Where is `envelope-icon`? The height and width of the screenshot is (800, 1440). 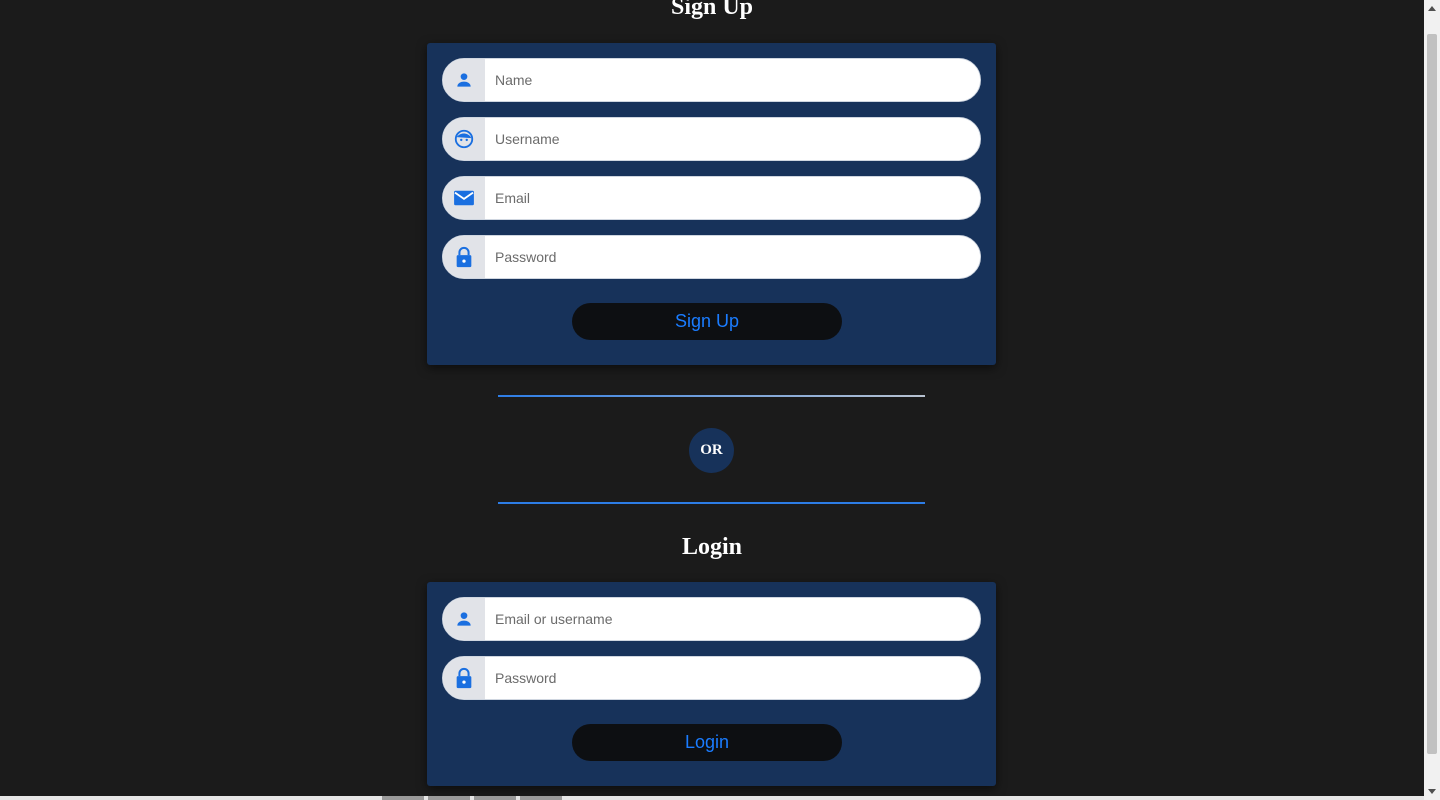 envelope-icon is located at coordinates (464, 198).